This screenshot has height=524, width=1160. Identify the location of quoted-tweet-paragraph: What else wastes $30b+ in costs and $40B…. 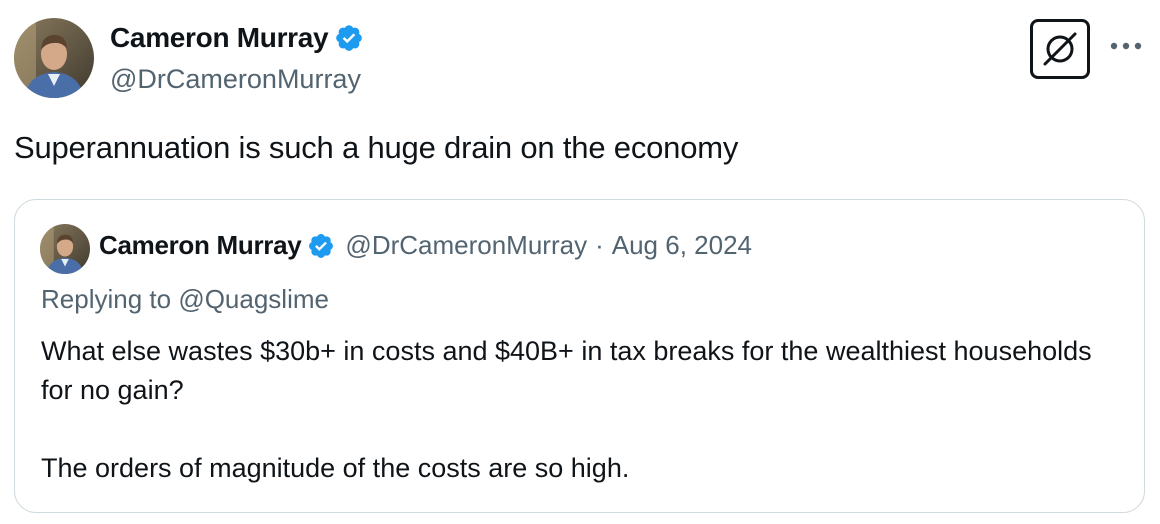
(566, 370).